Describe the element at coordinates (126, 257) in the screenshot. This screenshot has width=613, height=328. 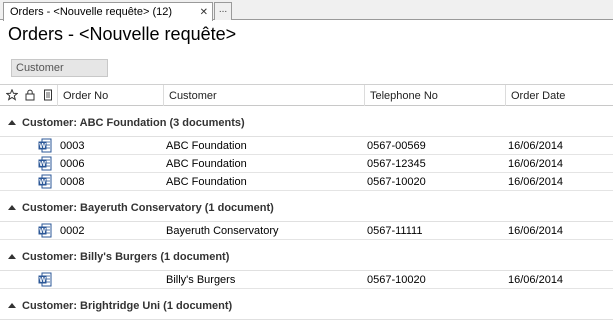
I see `group-label: Customer: Billy's Burgers (1 document)` at that location.